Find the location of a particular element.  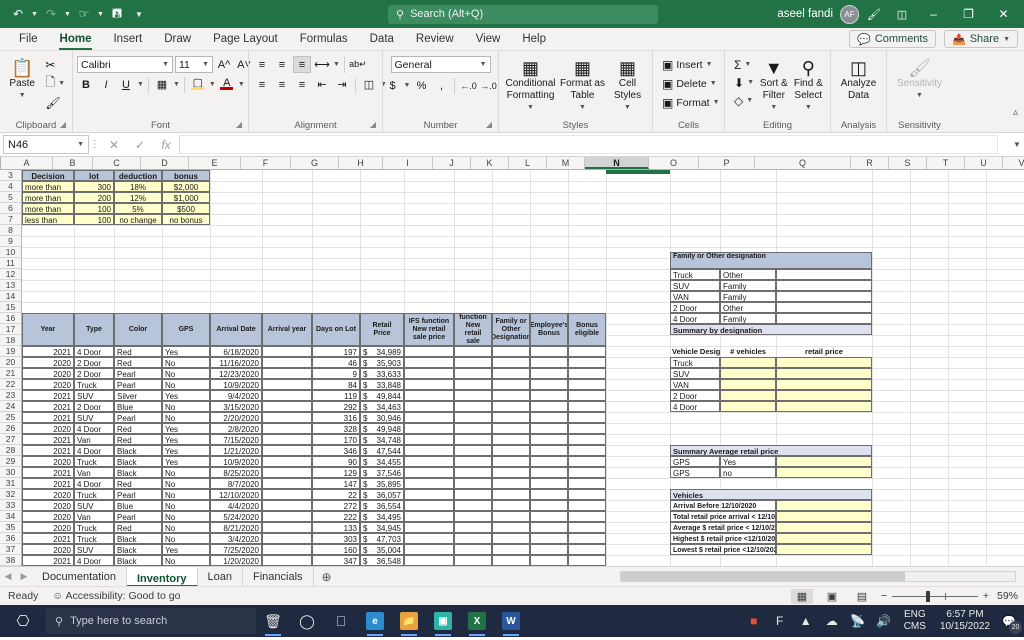

tab-file: File is located at coordinates (28, 39).